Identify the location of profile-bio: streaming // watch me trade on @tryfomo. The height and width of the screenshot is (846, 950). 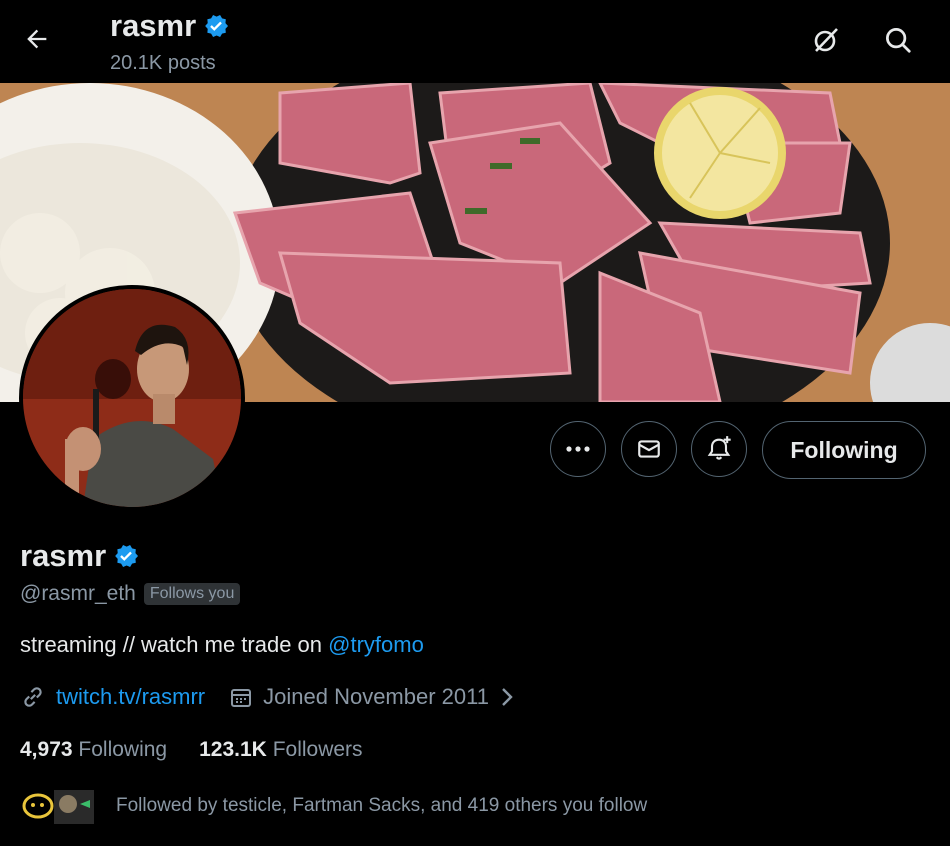
(222, 645).